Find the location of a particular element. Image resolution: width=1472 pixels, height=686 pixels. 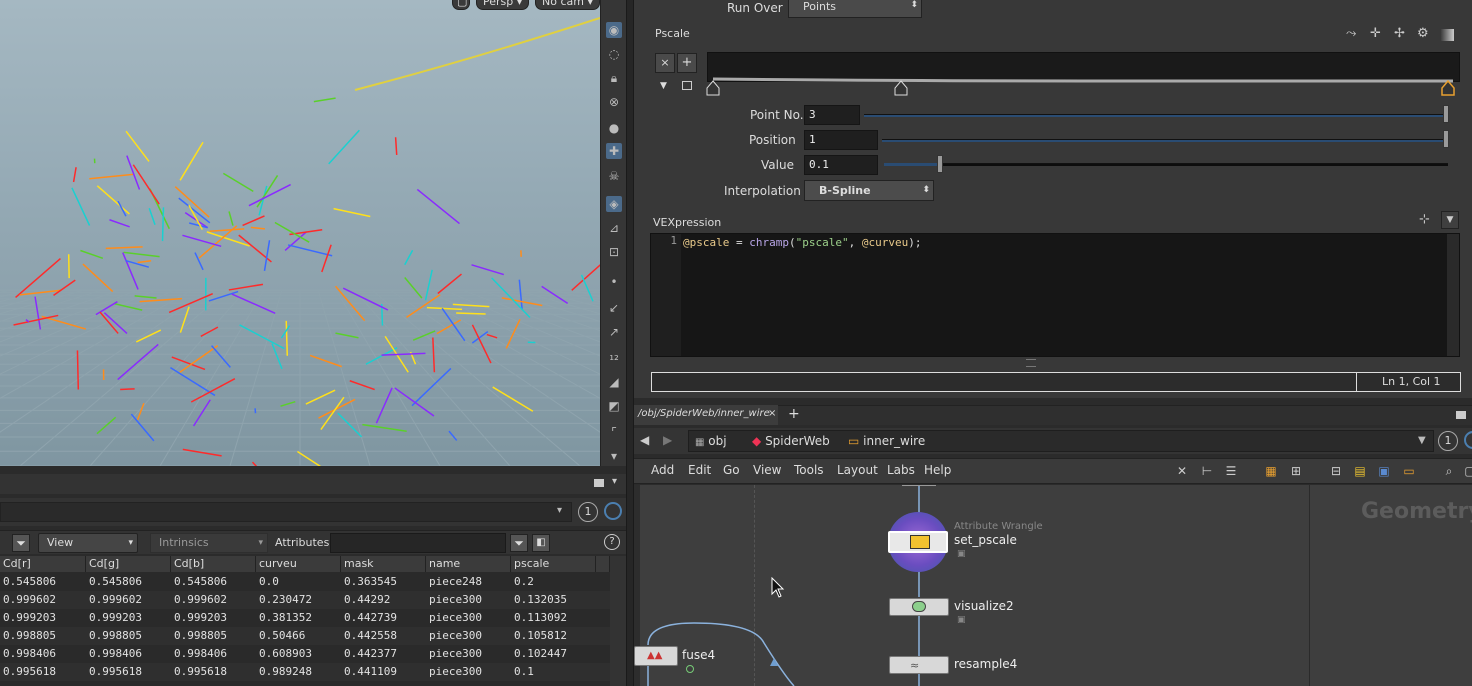

node-label: fuse4 is located at coordinates (698, 655).